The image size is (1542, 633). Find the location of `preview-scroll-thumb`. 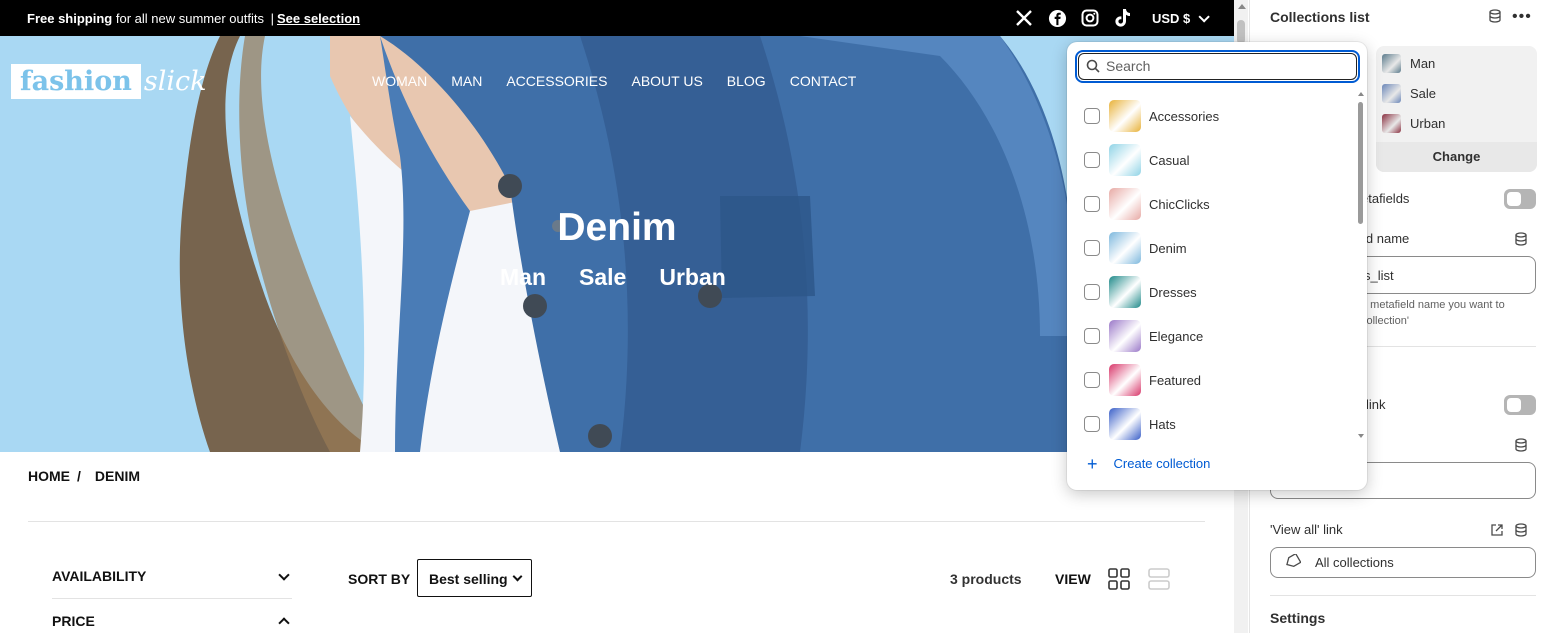

preview-scroll-thumb is located at coordinates (1241, 32).